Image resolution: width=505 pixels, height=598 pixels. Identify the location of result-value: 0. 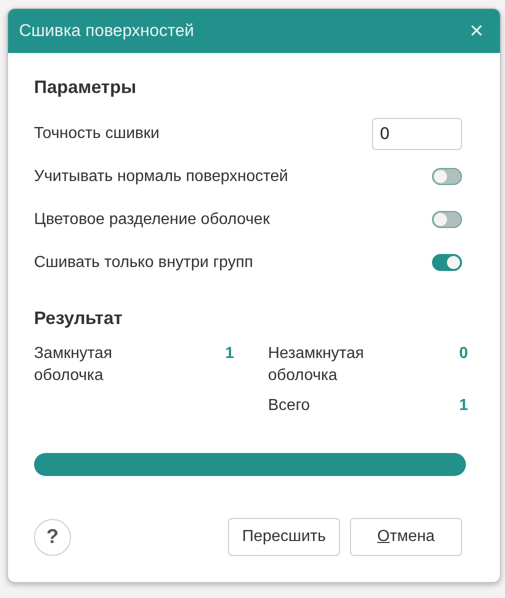
(463, 354).